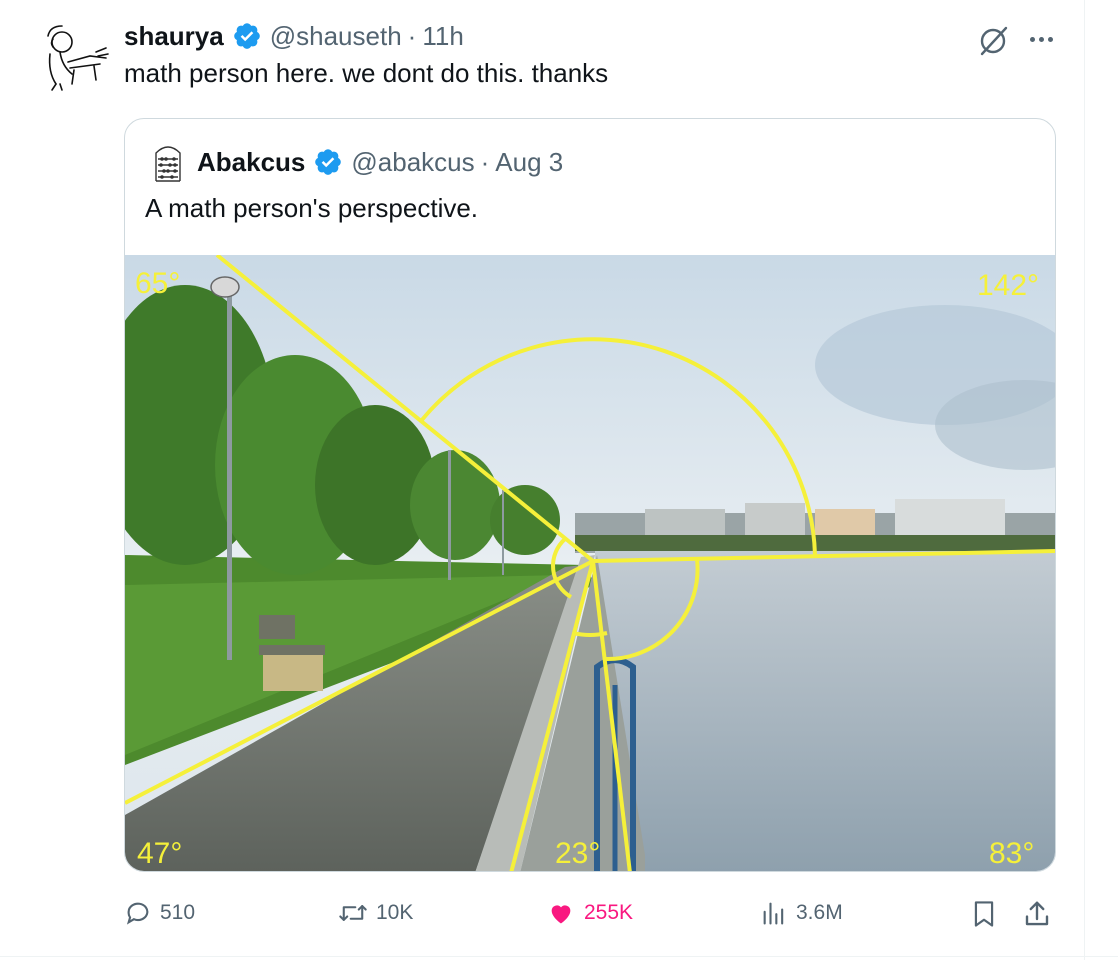  Describe the element at coordinates (984, 914) in the screenshot. I see `bookmark-icon` at that location.